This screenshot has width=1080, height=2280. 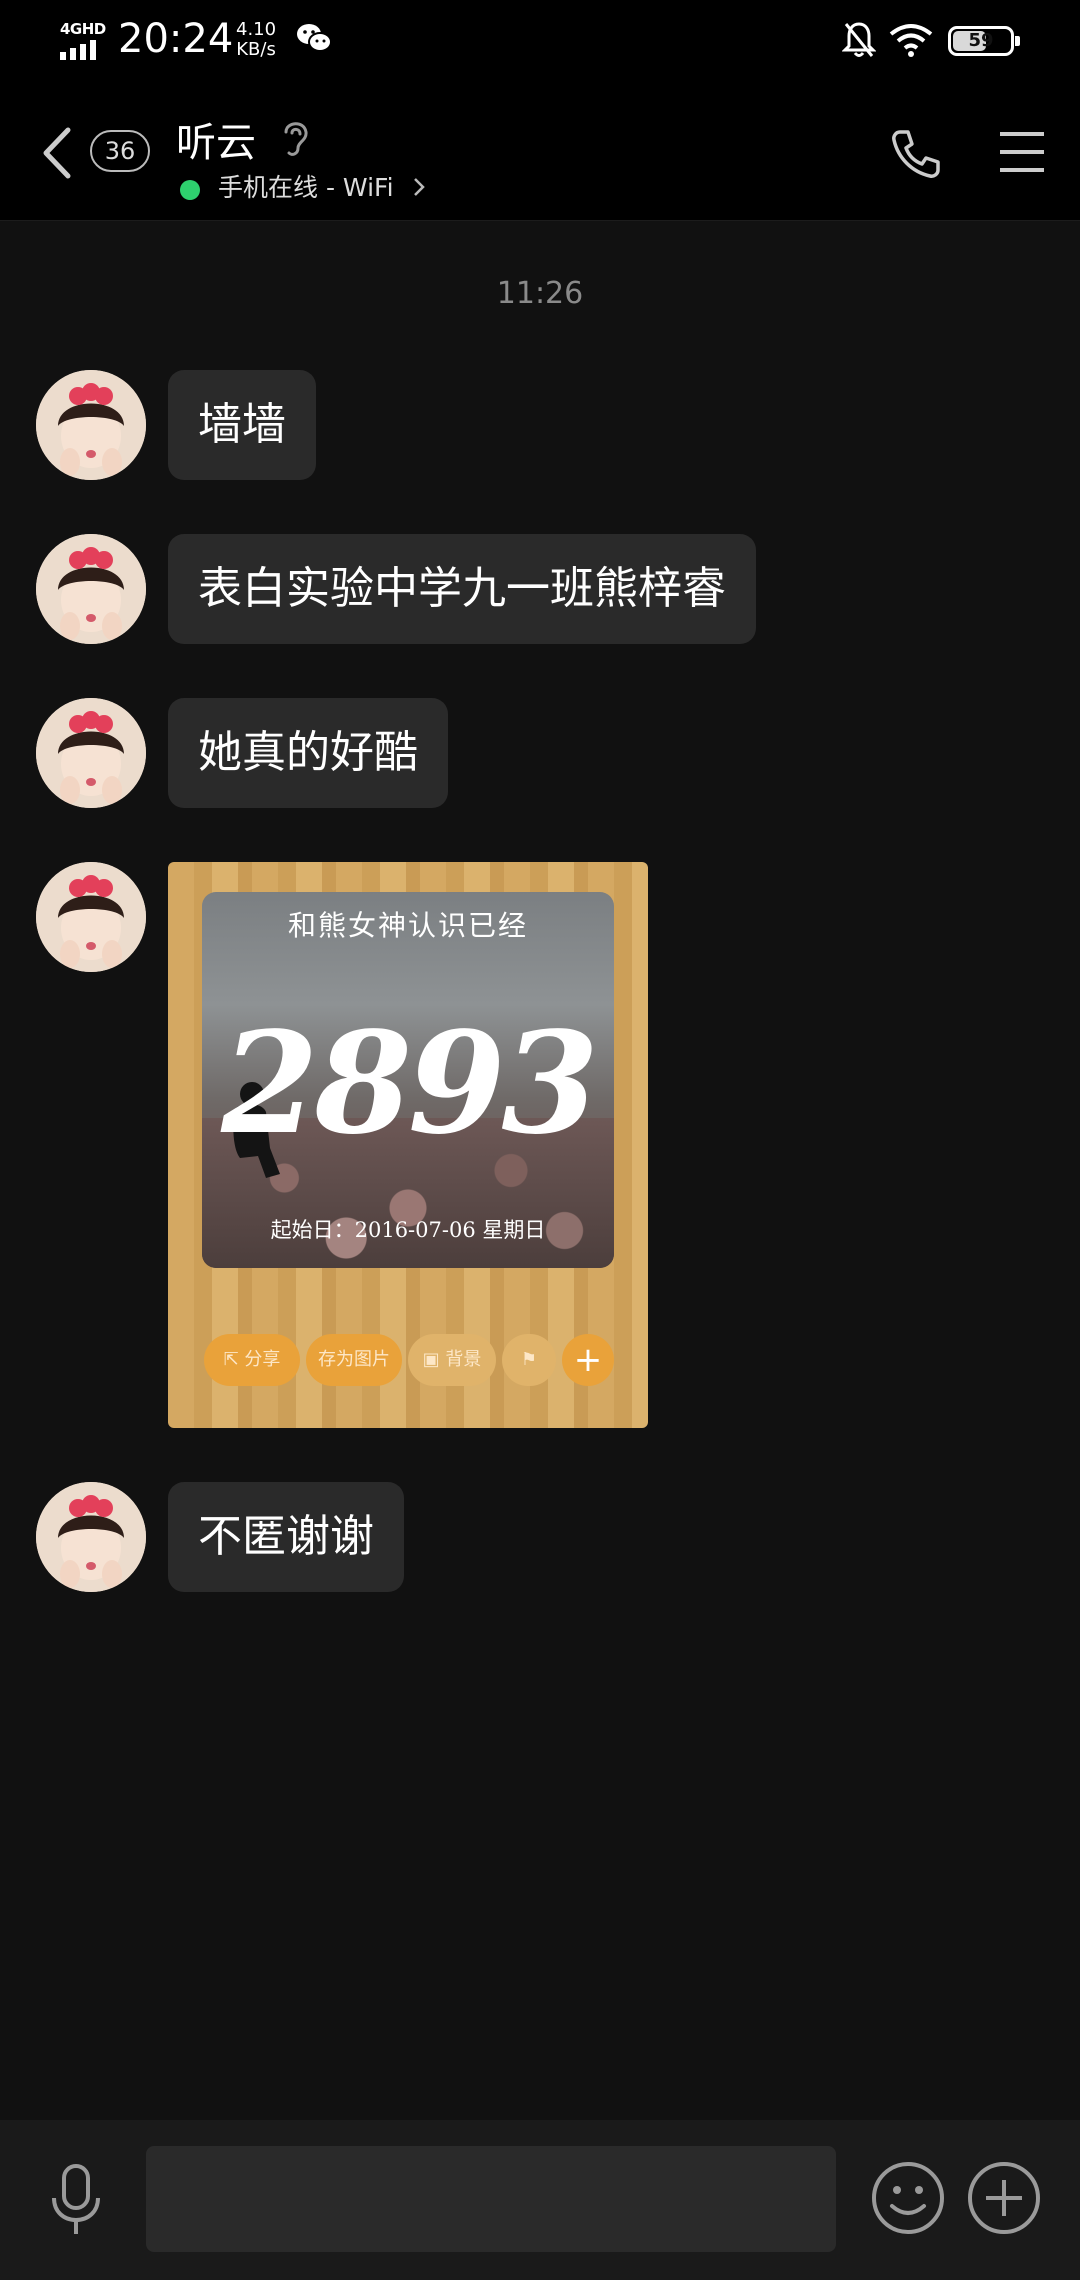 I want to click on card-caption: 和熊女神认识已经, so click(x=407, y=925).